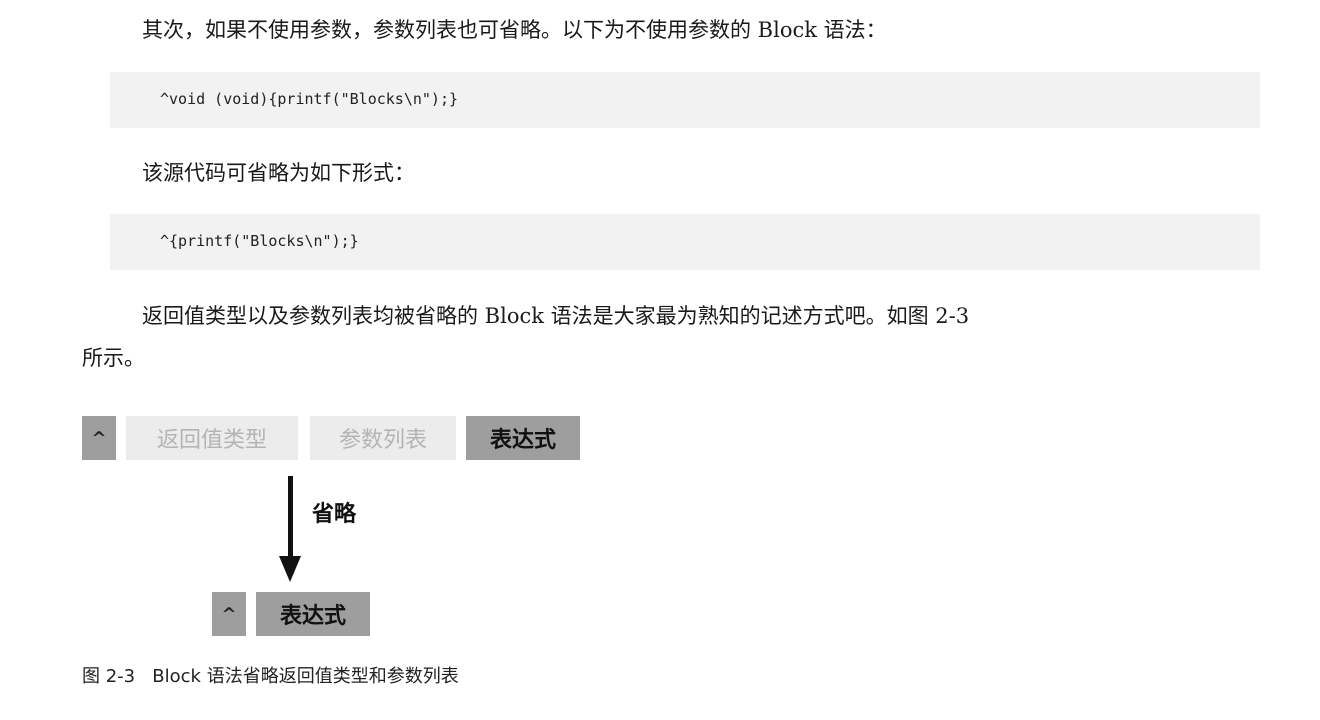 The height and width of the screenshot is (720, 1320). Describe the element at coordinates (290, 518) in the screenshot. I see `down-arrow-icon` at that location.